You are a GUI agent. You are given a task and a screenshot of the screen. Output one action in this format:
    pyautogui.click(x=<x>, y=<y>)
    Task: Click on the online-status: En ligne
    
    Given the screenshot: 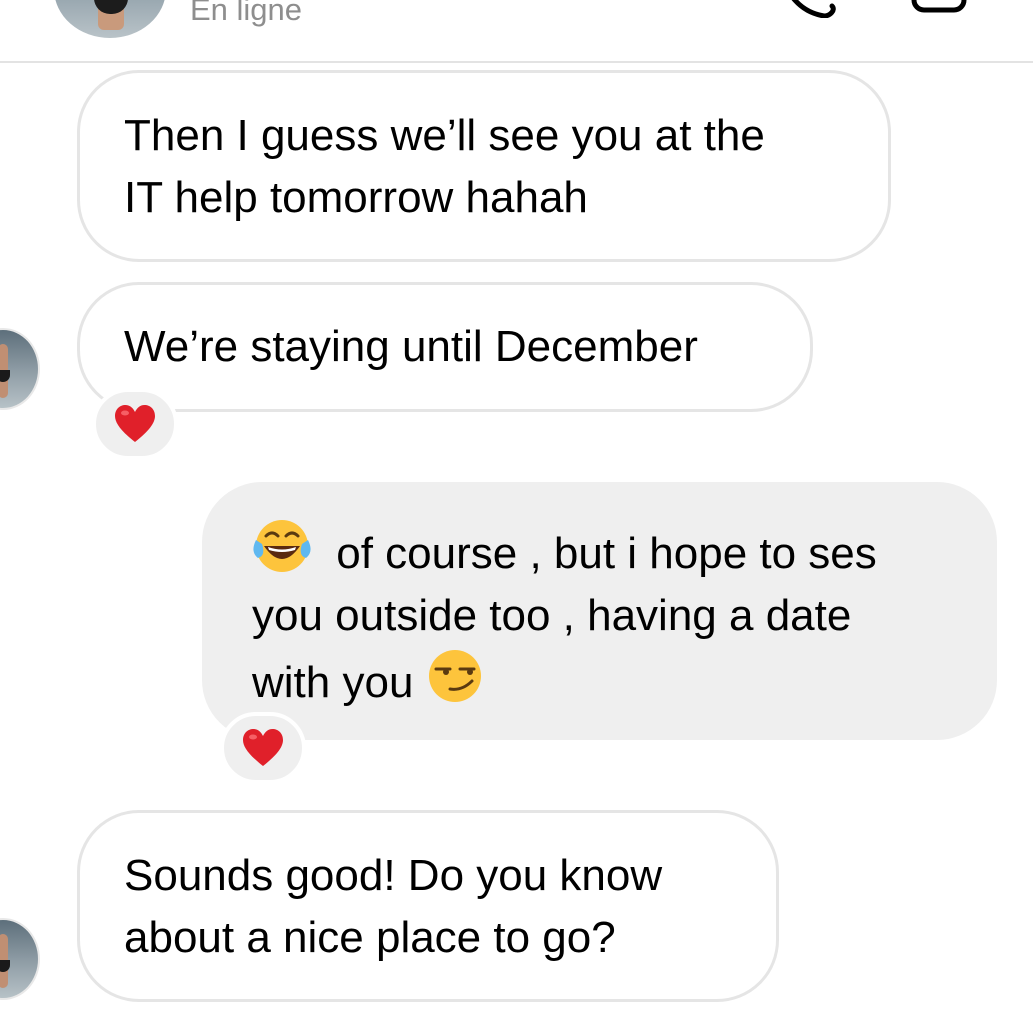 What is the action you would take?
    pyautogui.click(x=246, y=13)
    